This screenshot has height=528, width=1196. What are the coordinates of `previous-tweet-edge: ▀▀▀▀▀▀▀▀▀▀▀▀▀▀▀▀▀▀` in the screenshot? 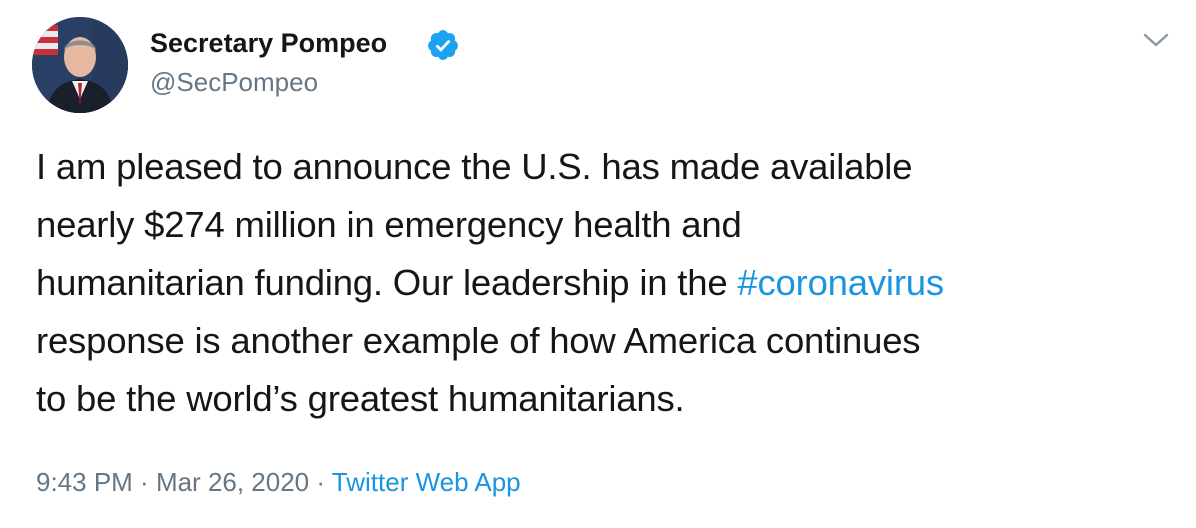 It's located at (380, 2).